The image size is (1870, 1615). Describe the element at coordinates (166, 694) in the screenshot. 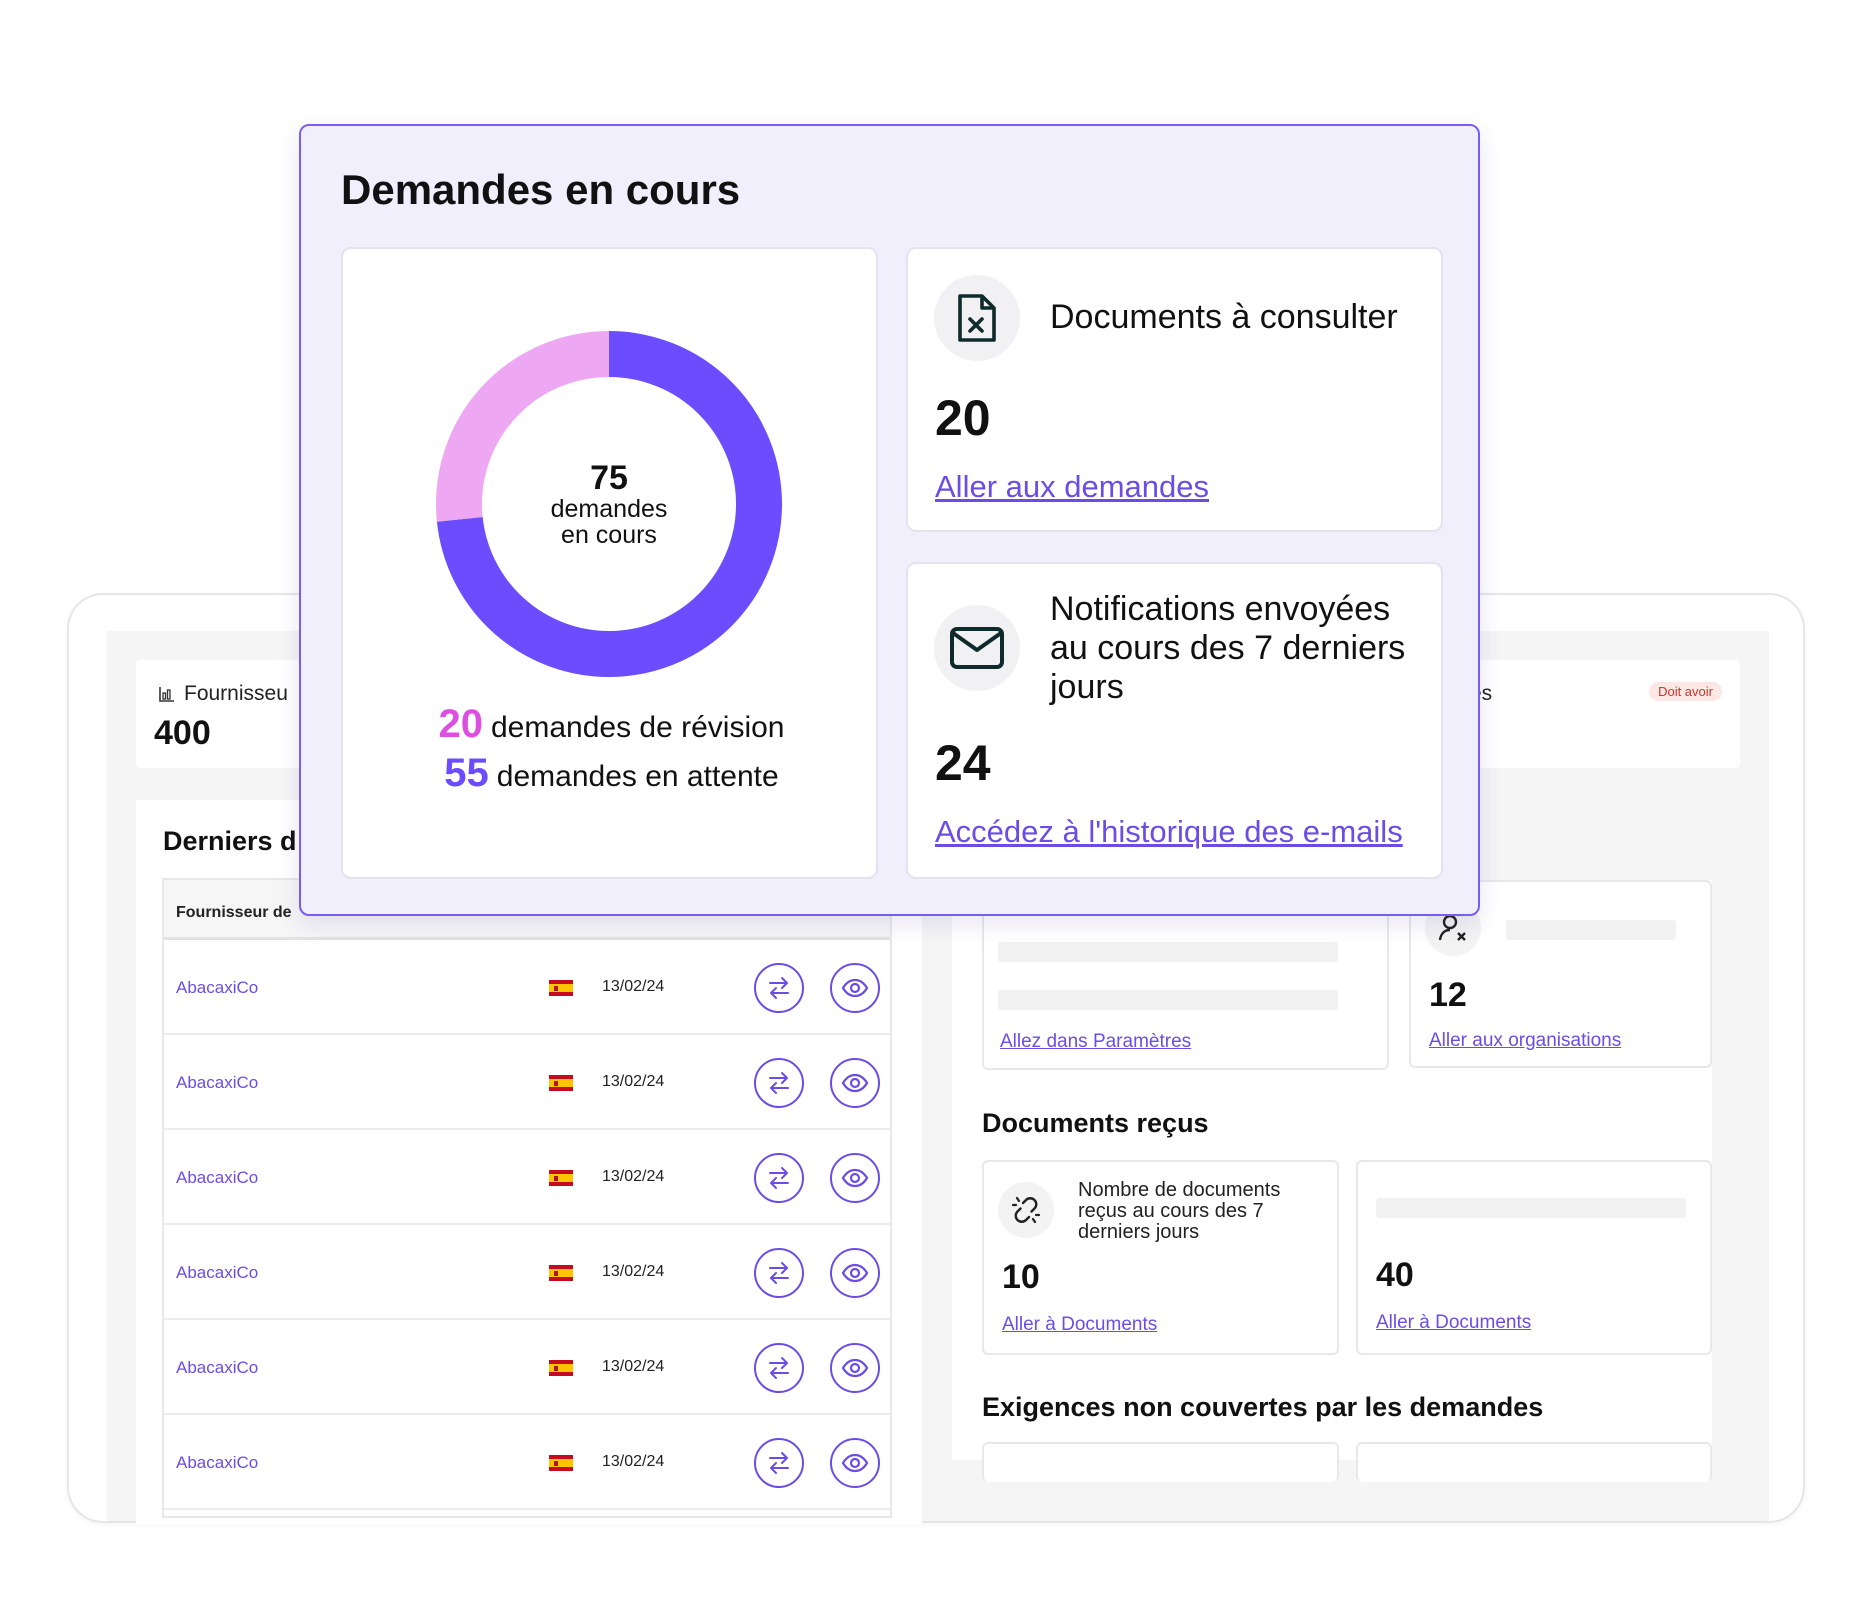

I see `chart-icon` at that location.